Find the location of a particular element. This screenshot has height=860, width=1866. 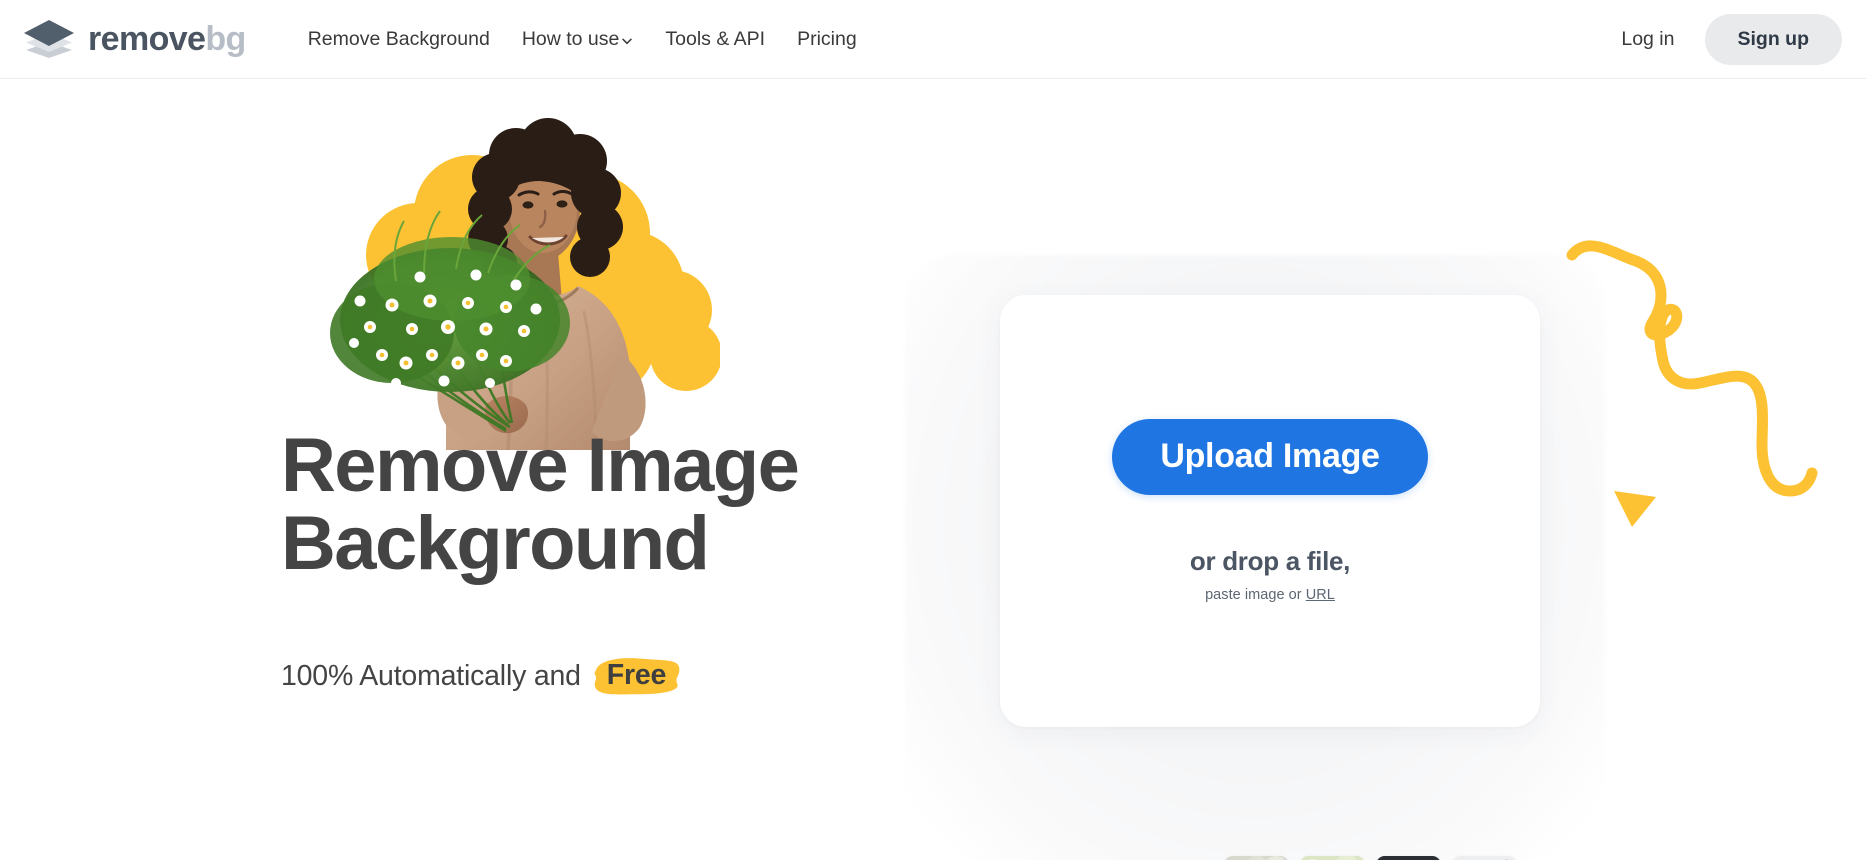

chevron-down-icon is located at coordinates (627, 41).